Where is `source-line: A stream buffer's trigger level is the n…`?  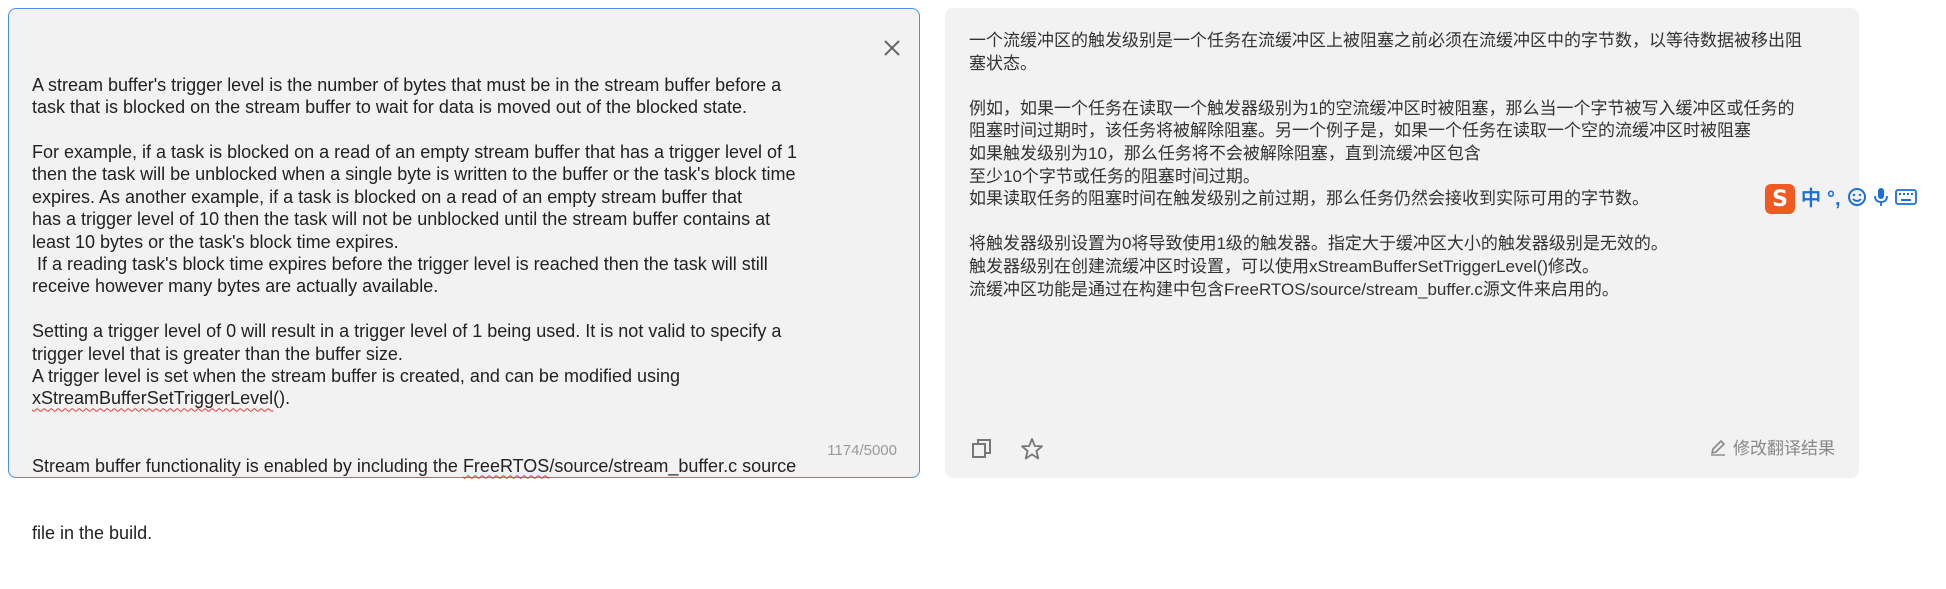 source-line: A stream buffer's trigger level is the n… is located at coordinates (407, 84).